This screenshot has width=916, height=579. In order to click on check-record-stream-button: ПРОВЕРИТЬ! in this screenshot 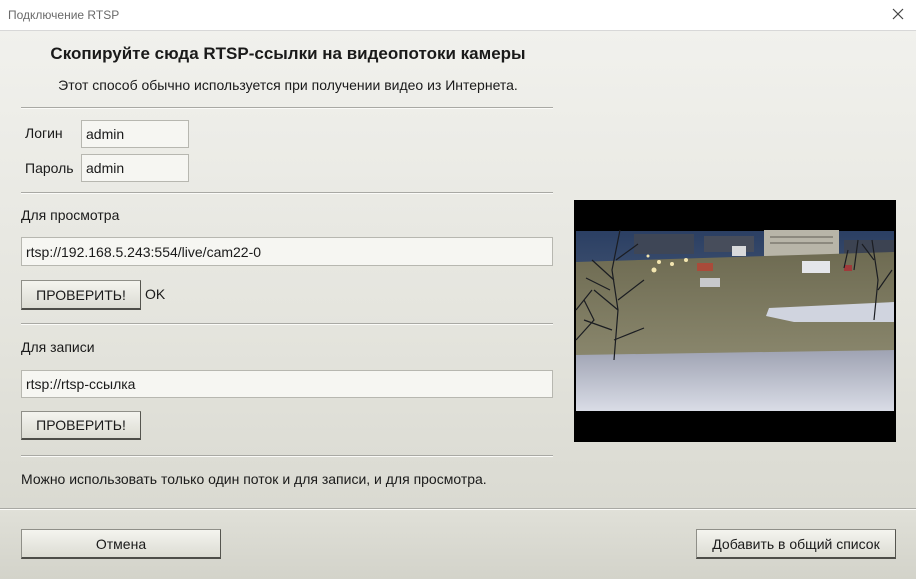, I will do `click(81, 425)`.